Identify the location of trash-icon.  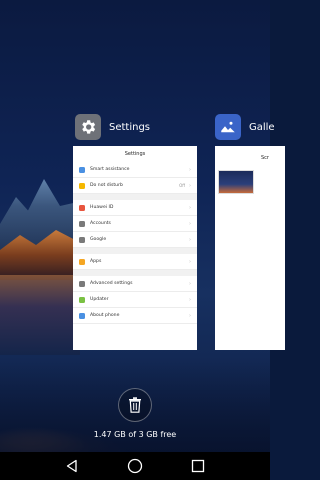
(135, 405).